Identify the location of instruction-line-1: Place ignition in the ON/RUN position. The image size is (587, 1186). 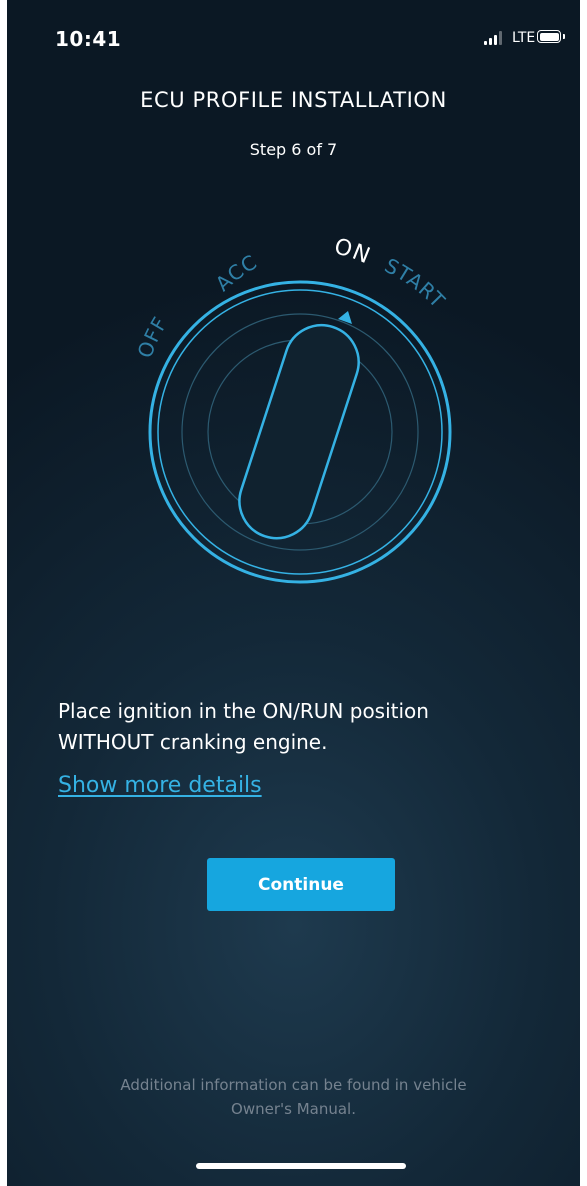
(243, 711).